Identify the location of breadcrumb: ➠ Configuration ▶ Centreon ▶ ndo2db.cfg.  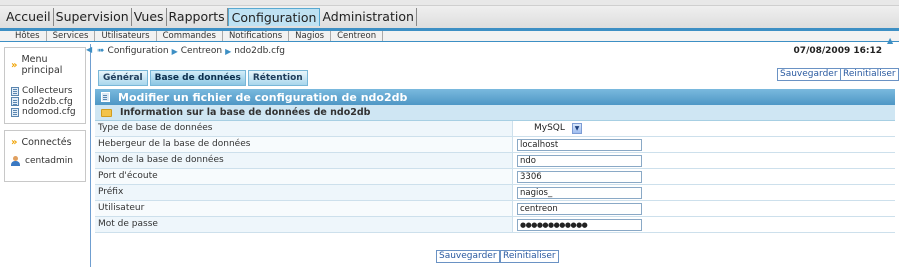
(191, 51).